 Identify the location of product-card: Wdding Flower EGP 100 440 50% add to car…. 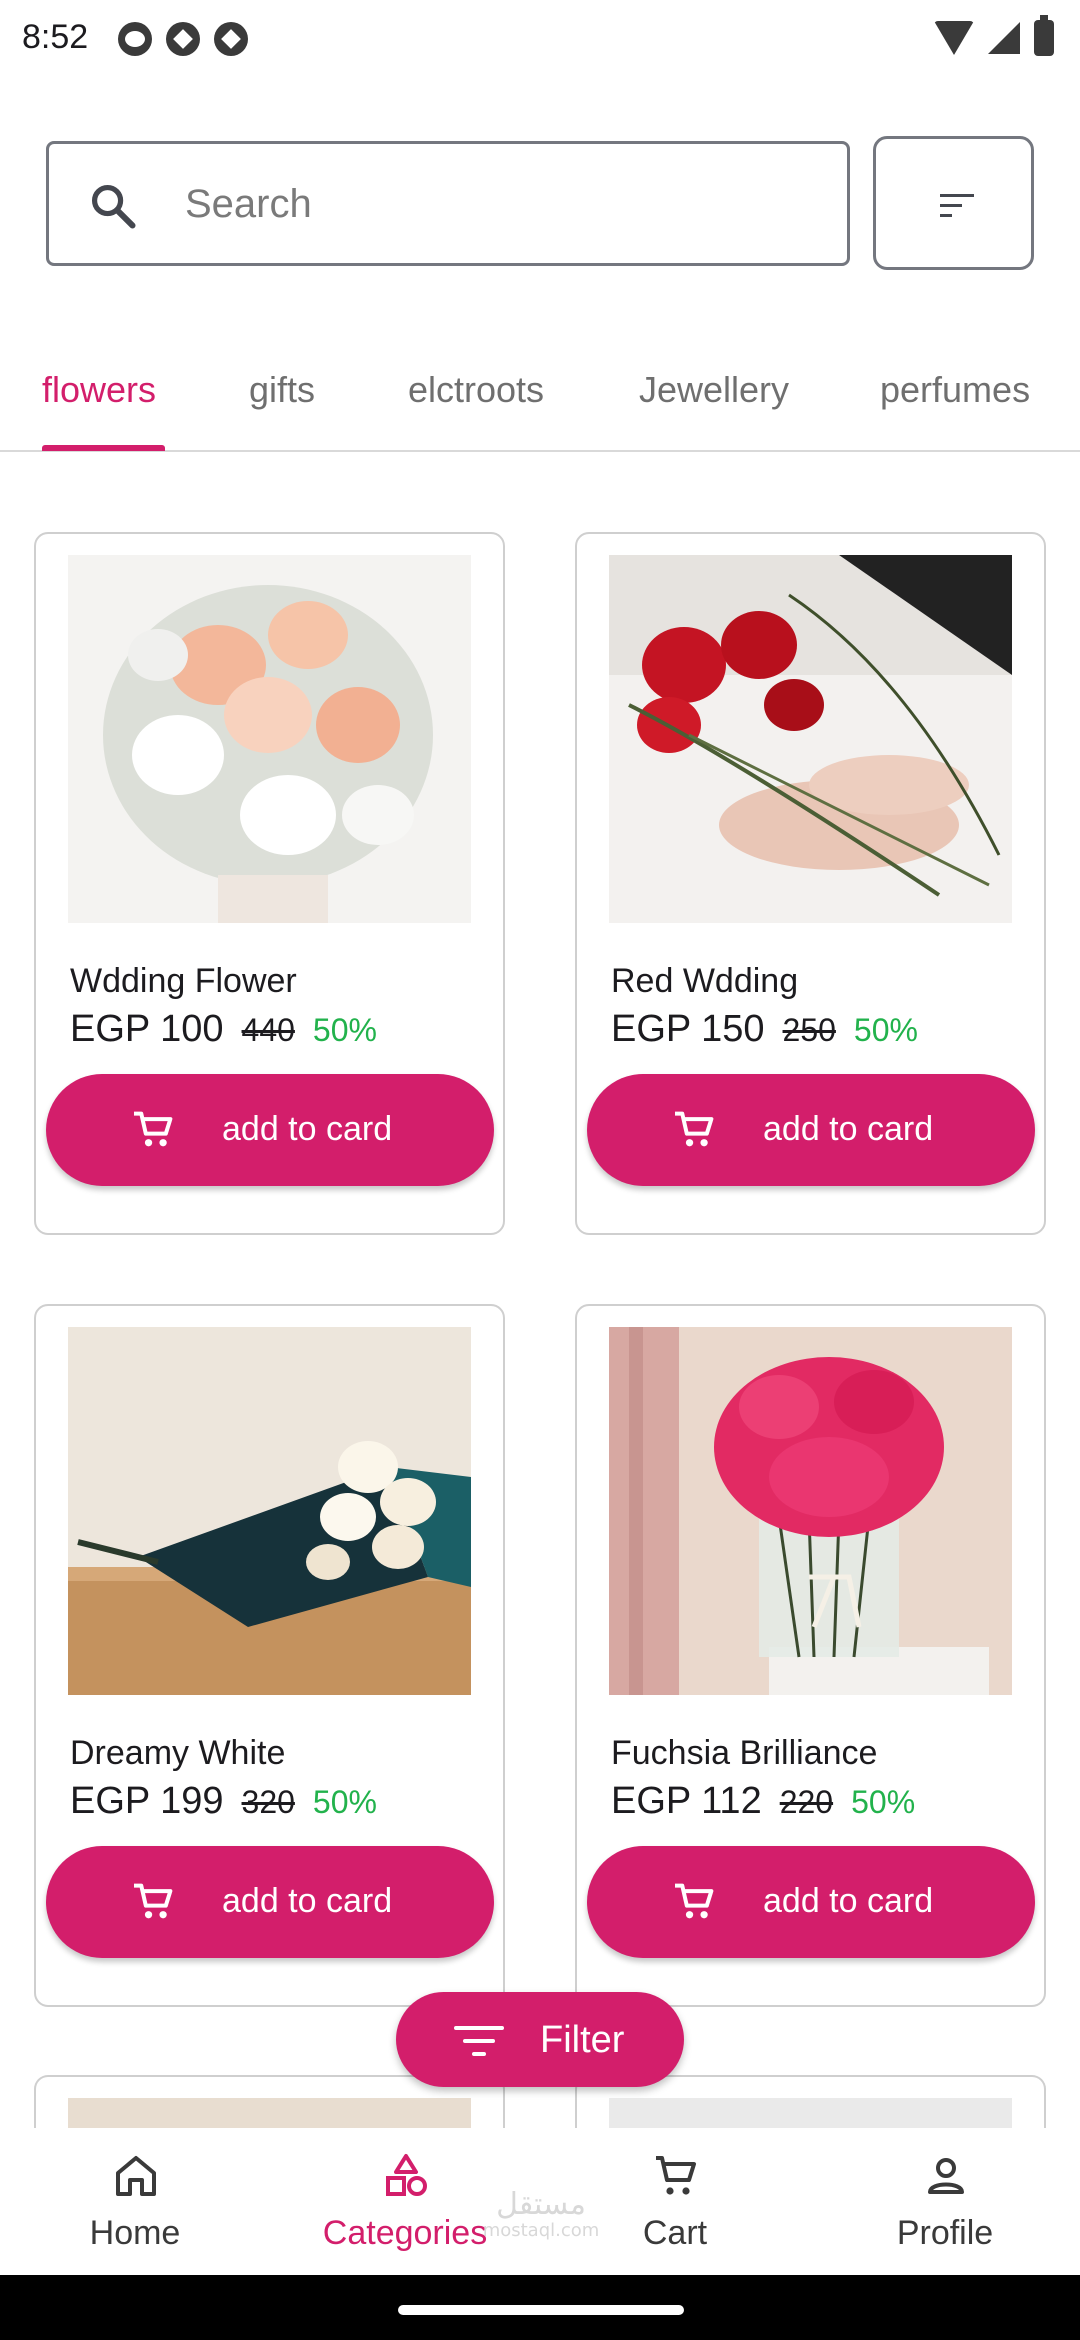
(269, 883).